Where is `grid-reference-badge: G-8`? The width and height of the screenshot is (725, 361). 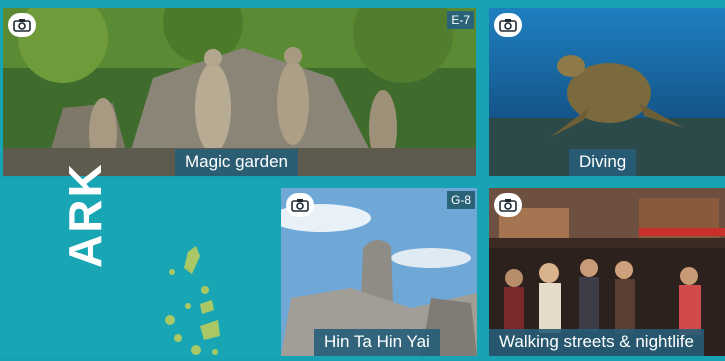
grid-reference-badge: G-8 is located at coordinates (460, 200).